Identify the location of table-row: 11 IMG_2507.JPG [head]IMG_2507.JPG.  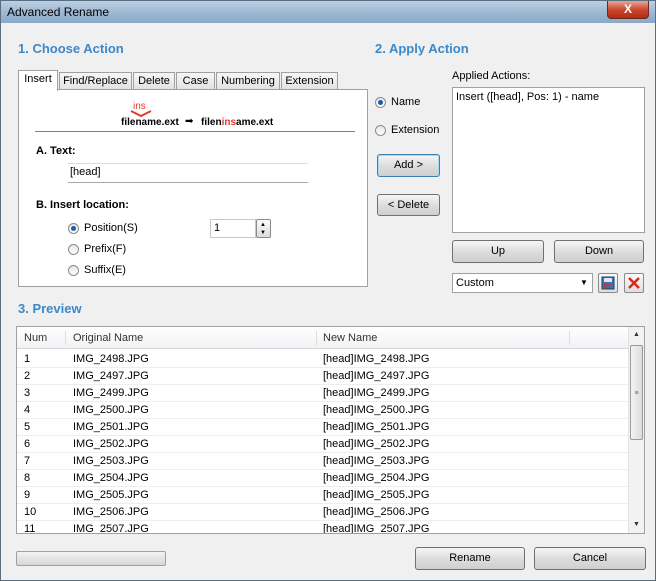
(323, 527).